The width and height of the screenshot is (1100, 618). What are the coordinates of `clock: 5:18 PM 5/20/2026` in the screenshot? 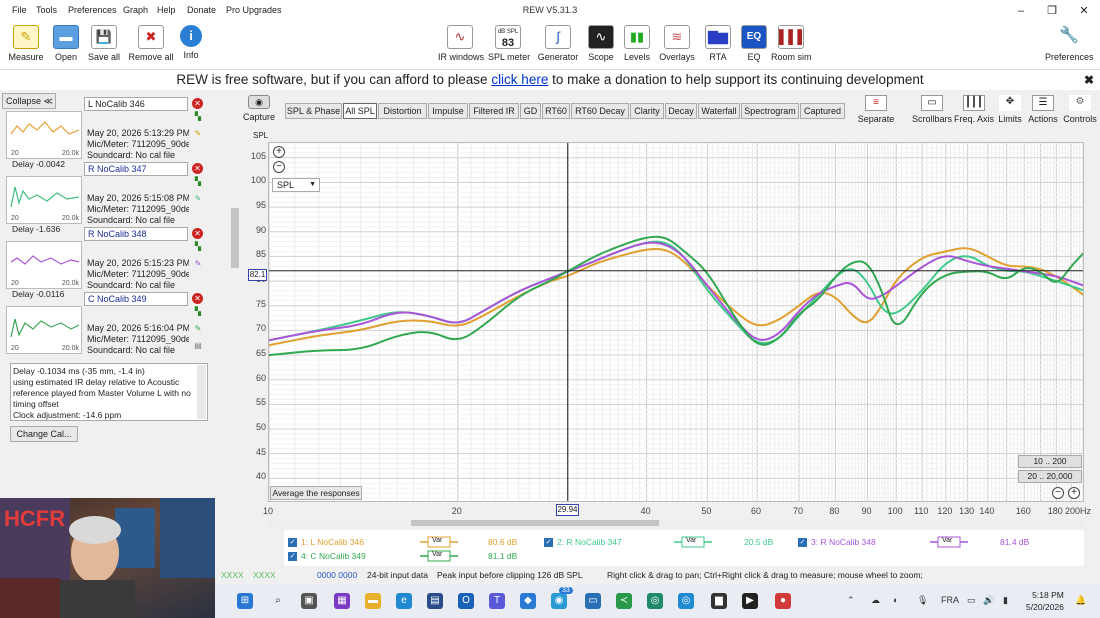 It's located at (1045, 601).